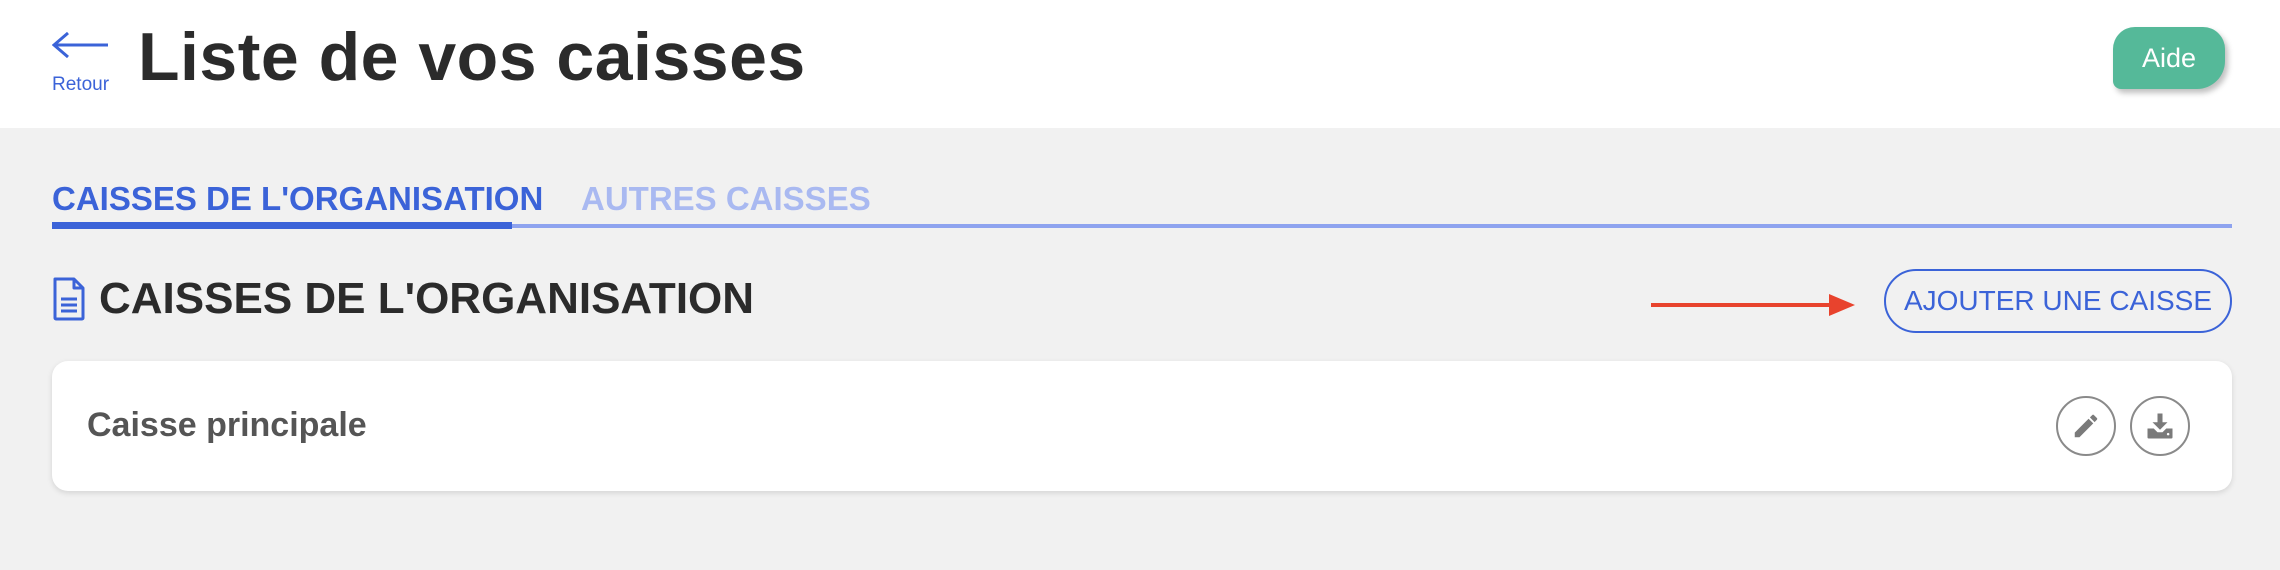  I want to click on tab-bar: CAISSES DE L'ORGANISATION AUTRES CAISSES, so click(1142, 200).